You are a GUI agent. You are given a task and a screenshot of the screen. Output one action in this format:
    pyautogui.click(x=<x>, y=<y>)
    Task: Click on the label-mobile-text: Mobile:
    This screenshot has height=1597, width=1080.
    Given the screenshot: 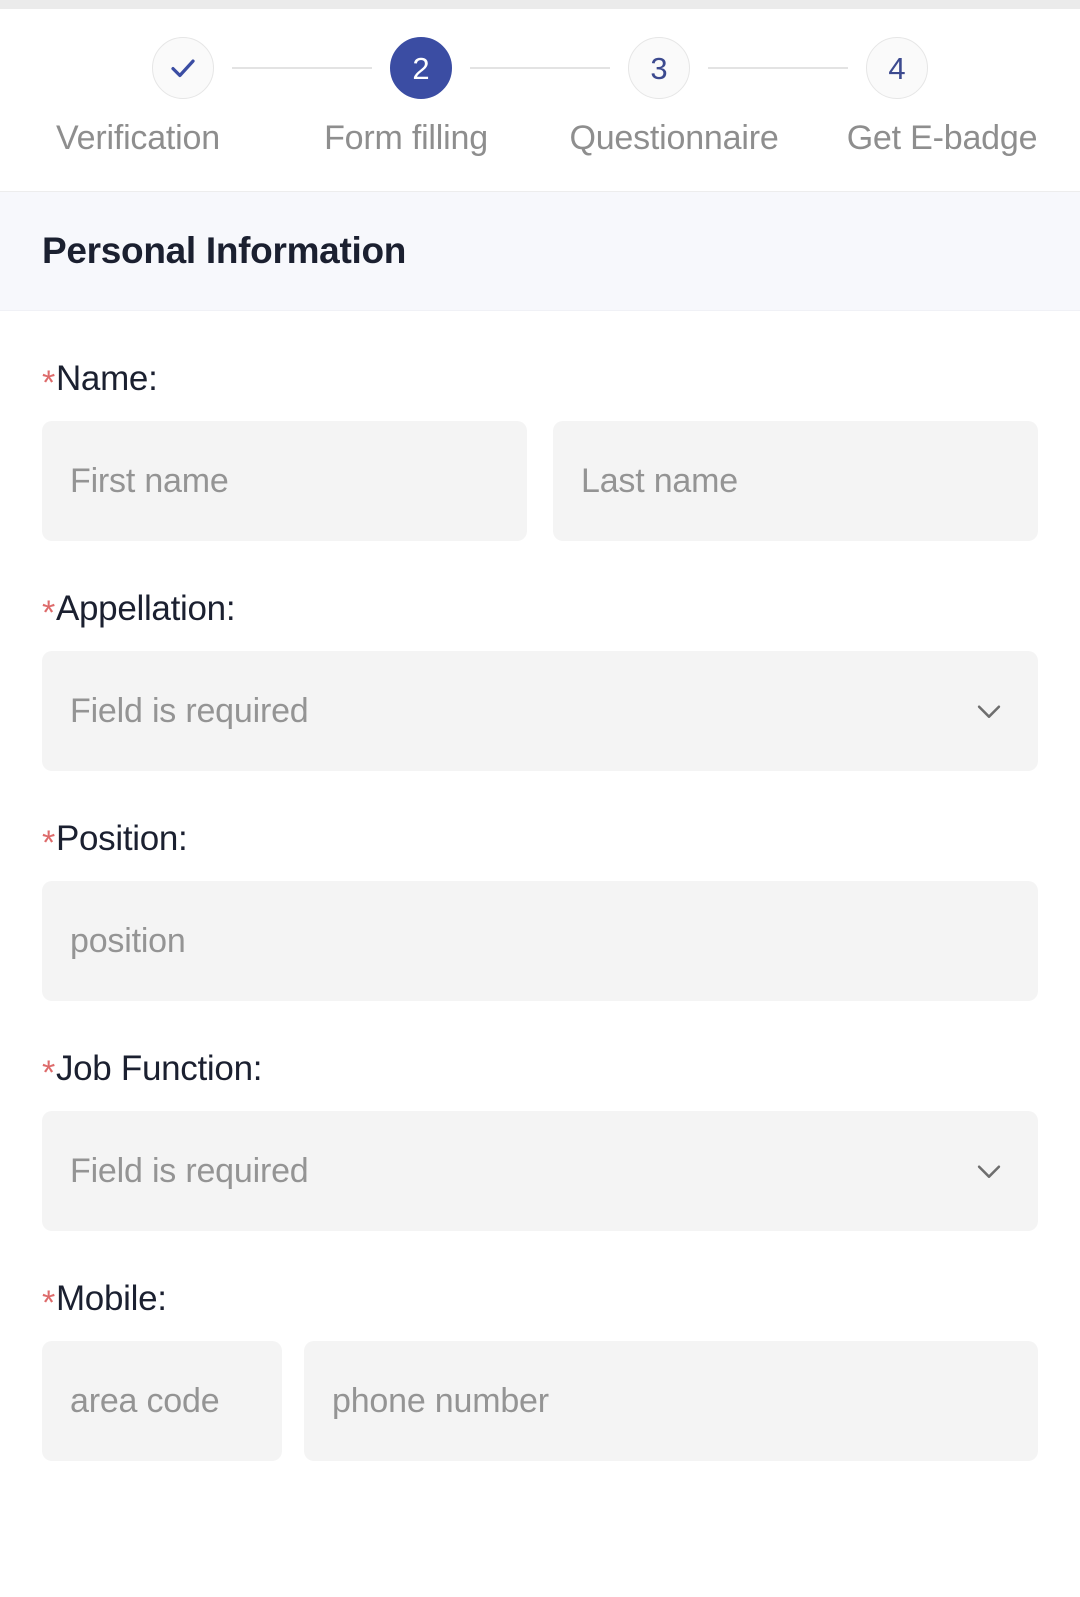 What is the action you would take?
    pyautogui.click(x=111, y=1298)
    